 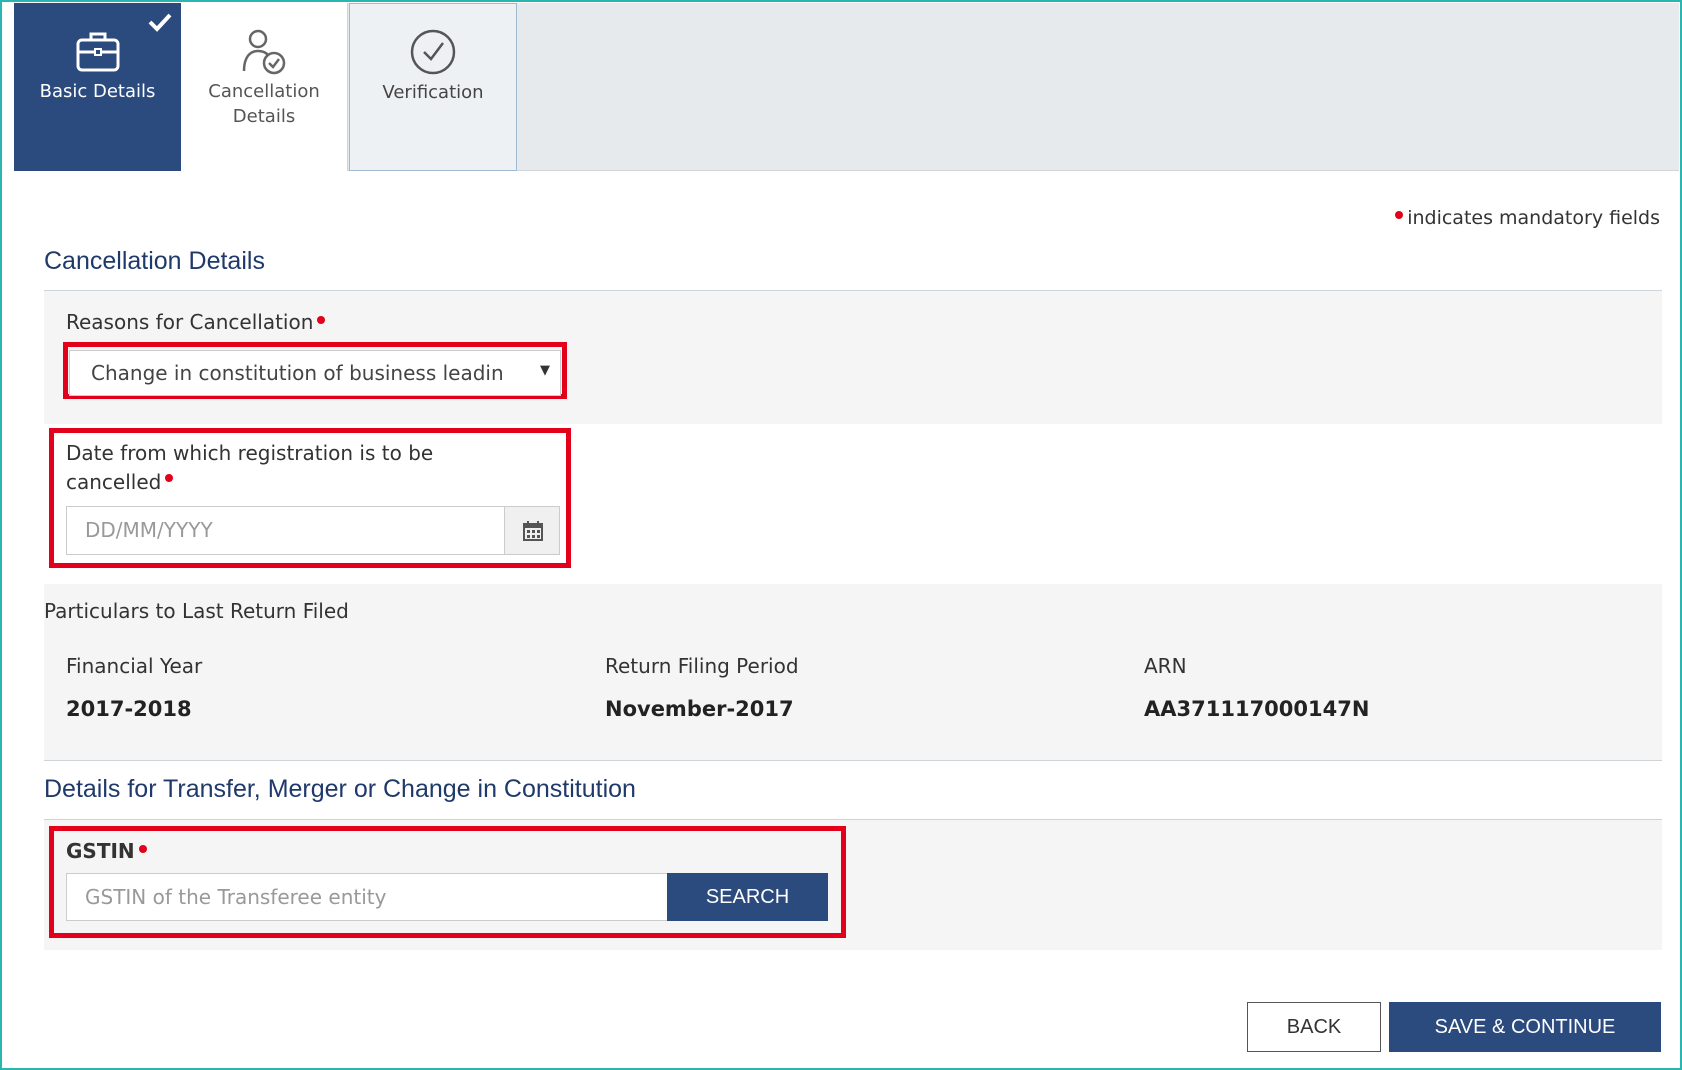 I want to click on calendar-icon, so click(x=533, y=531).